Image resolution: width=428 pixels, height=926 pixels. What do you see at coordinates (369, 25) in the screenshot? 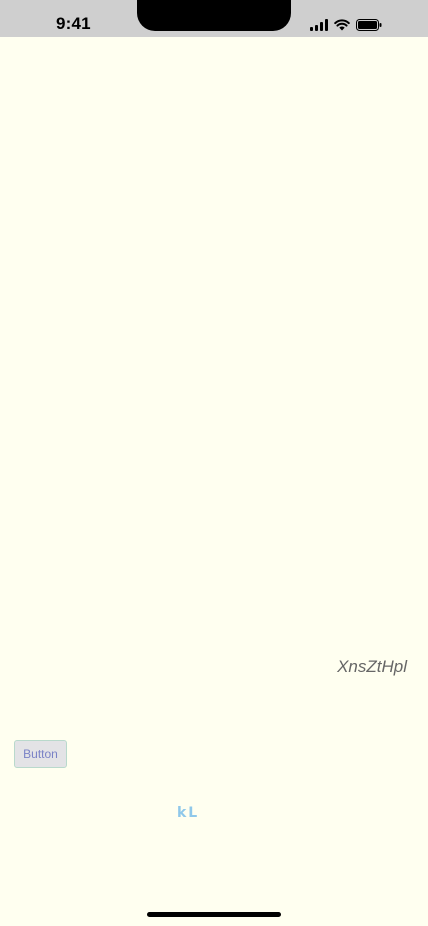
I see `battery-icon` at bounding box center [369, 25].